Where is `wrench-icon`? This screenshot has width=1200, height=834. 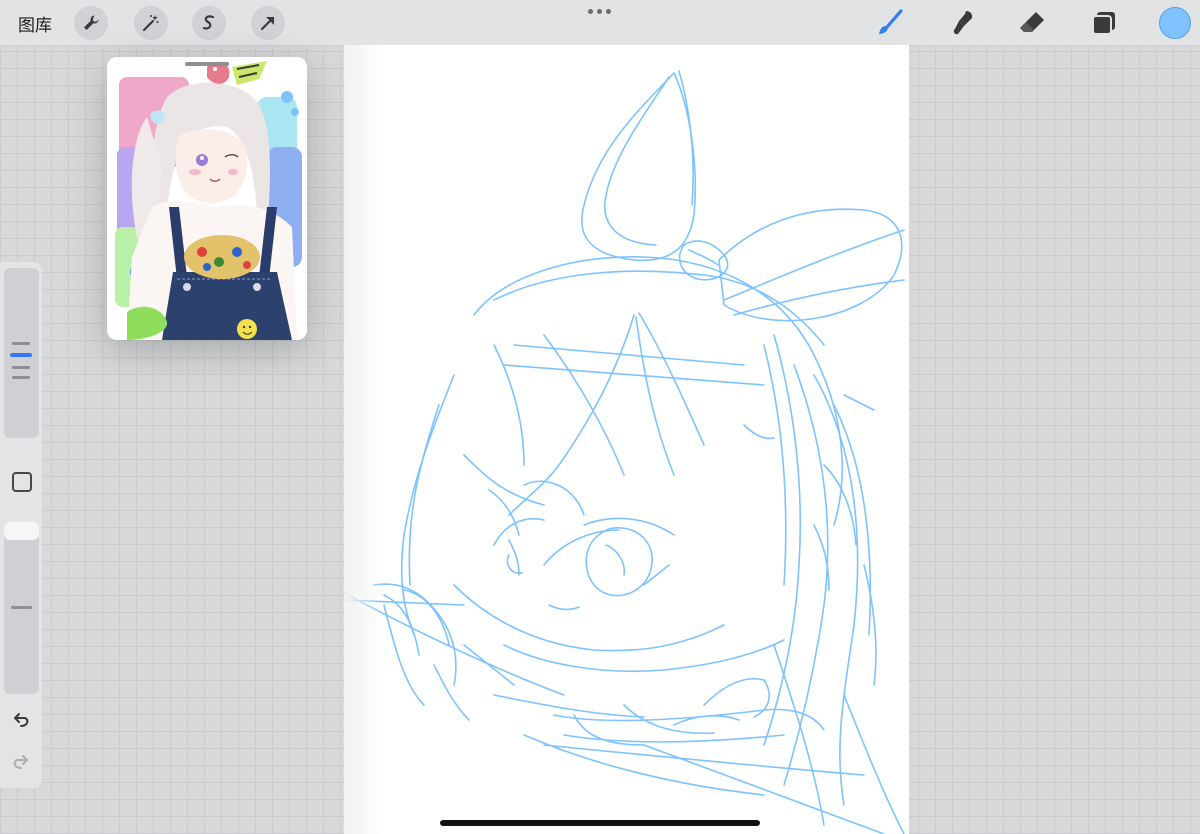 wrench-icon is located at coordinates (91, 22).